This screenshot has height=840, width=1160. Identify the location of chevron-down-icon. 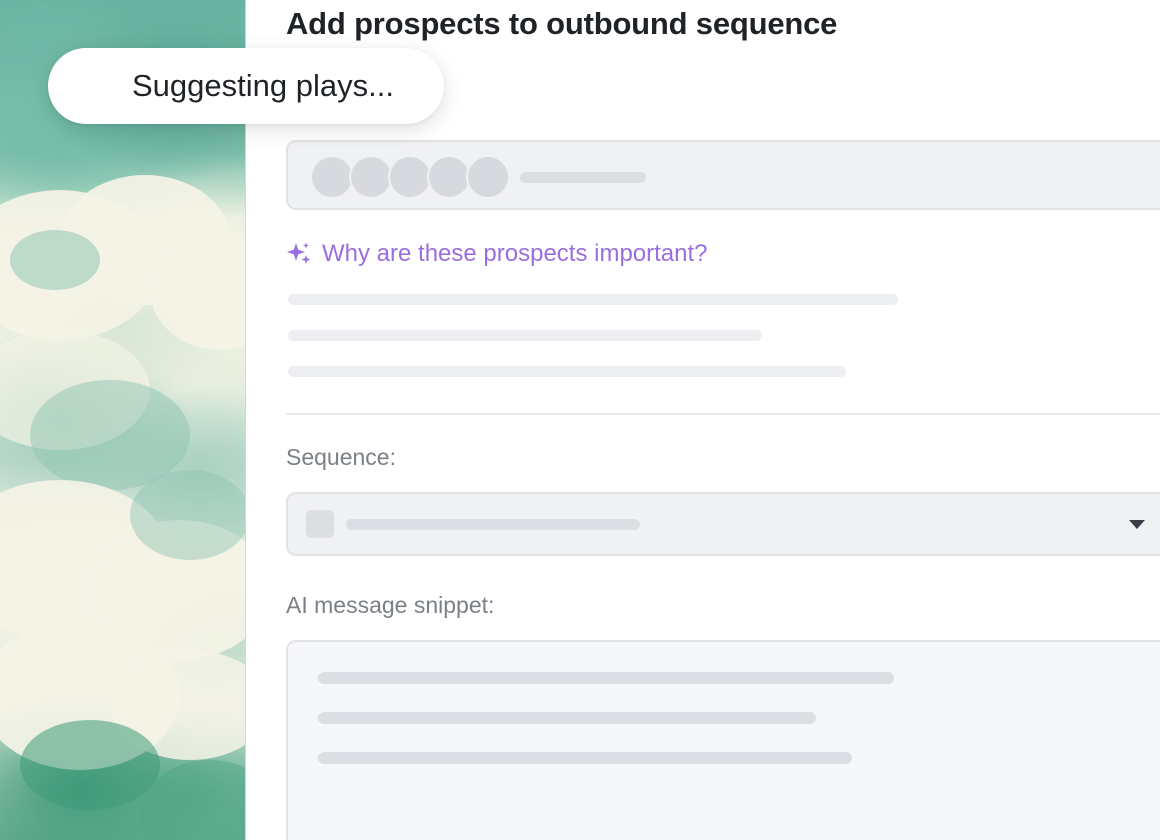
(1137, 524).